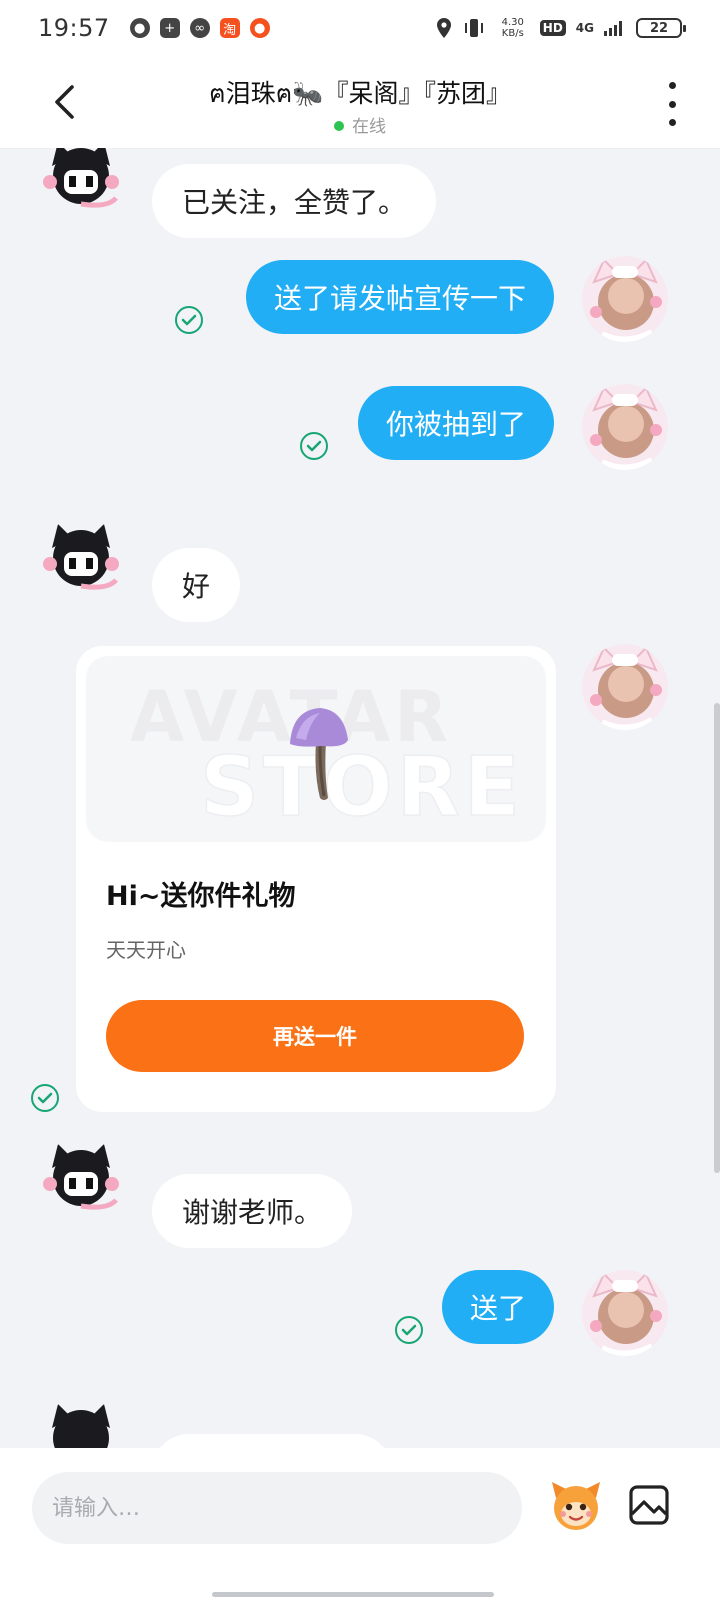 This screenshot has width=720, height=1600. What do you see at coordinates (473, 28) in the screenshot?
I see `vibrate-icon` at bounding box center [473, 28].